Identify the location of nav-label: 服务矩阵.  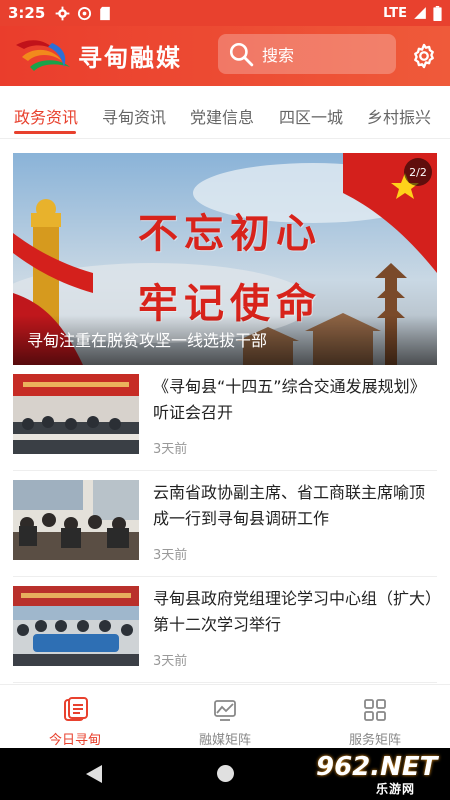
(374, 740).